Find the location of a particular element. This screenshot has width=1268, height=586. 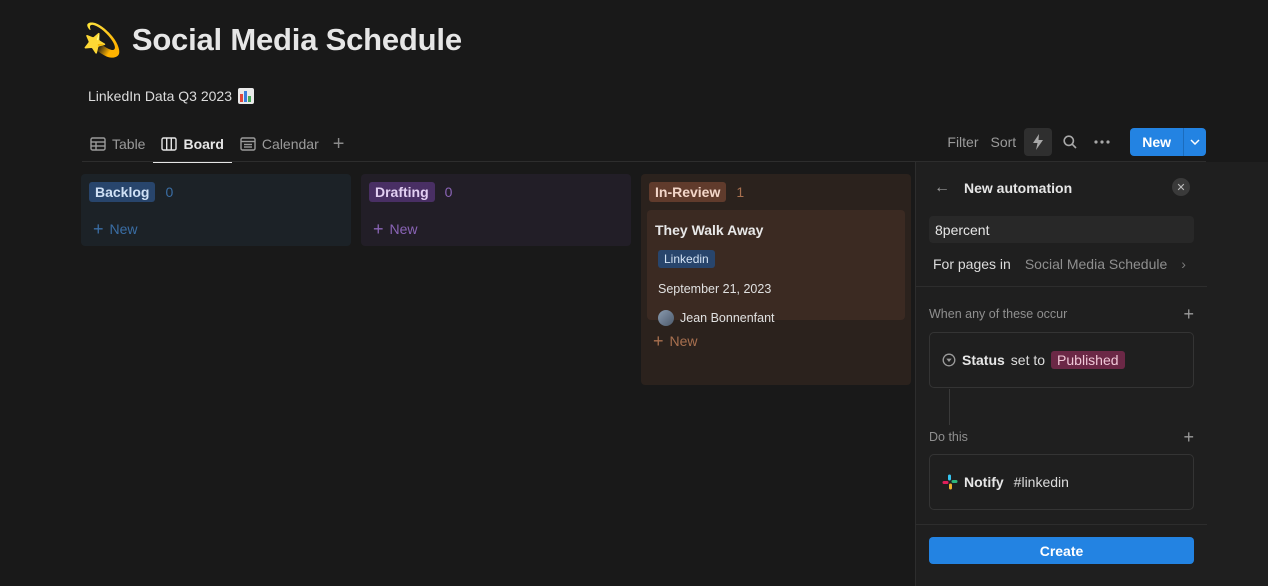

status-tag: In-Review is located at coordinates (688, 192).